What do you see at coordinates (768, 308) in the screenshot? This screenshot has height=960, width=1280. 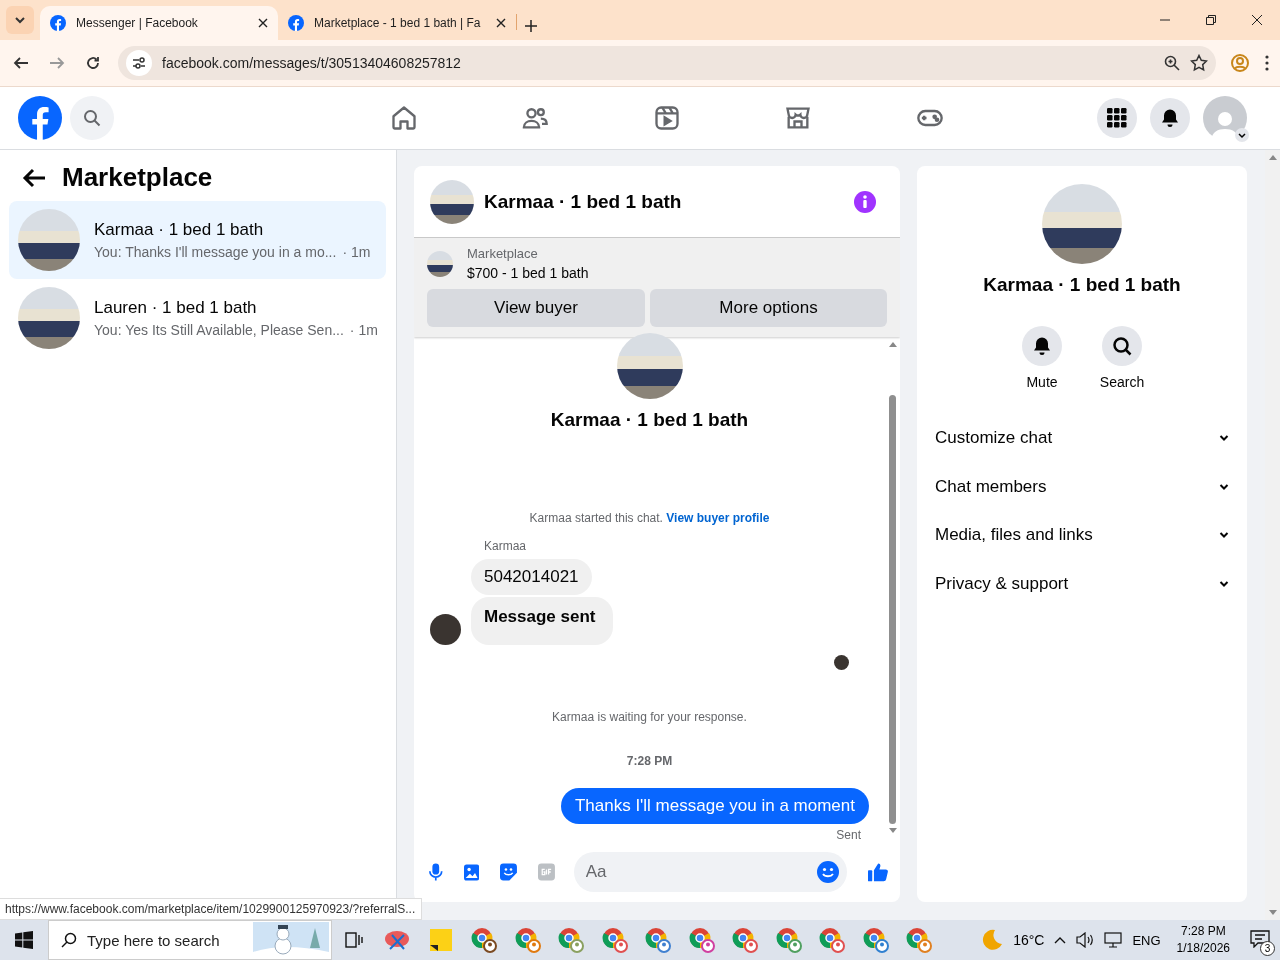 I see `action-button: More options` at bounding box center [768, 308].